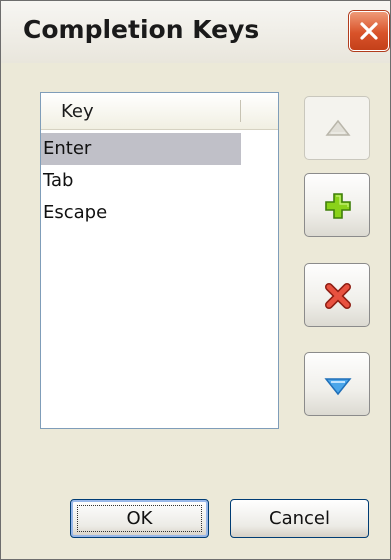 The image size is (391, 560). I want to click on delete-icon, so click(338, 296).